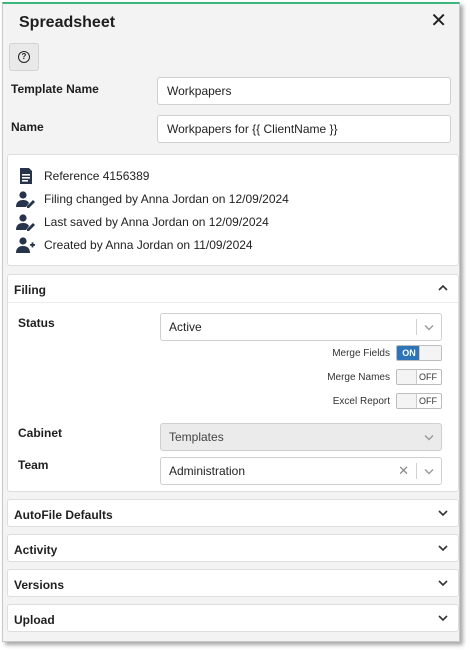 The width and height of the screenshot is (470, 650). What do you see at coordinates (233, 583) in the screenshot?
I see `versions-section: Versions` at bounding box center [233, 583].